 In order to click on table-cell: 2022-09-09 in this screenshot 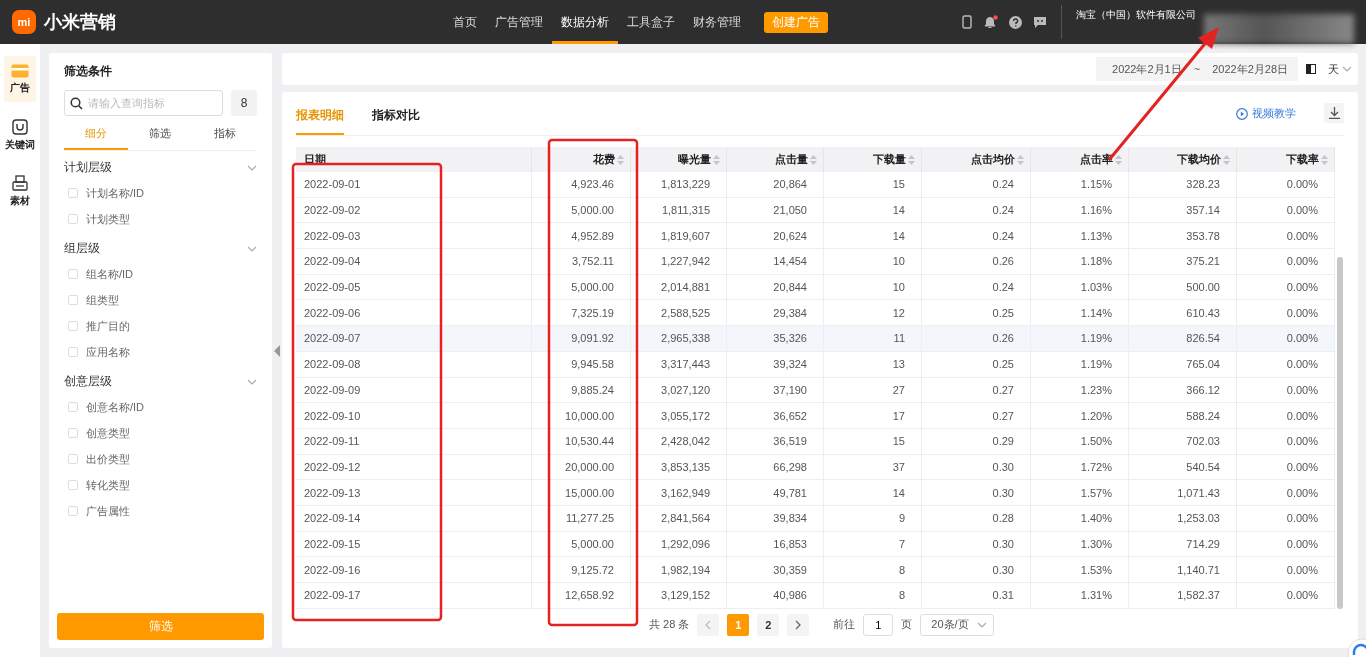, I will do `click(414, 390)`.